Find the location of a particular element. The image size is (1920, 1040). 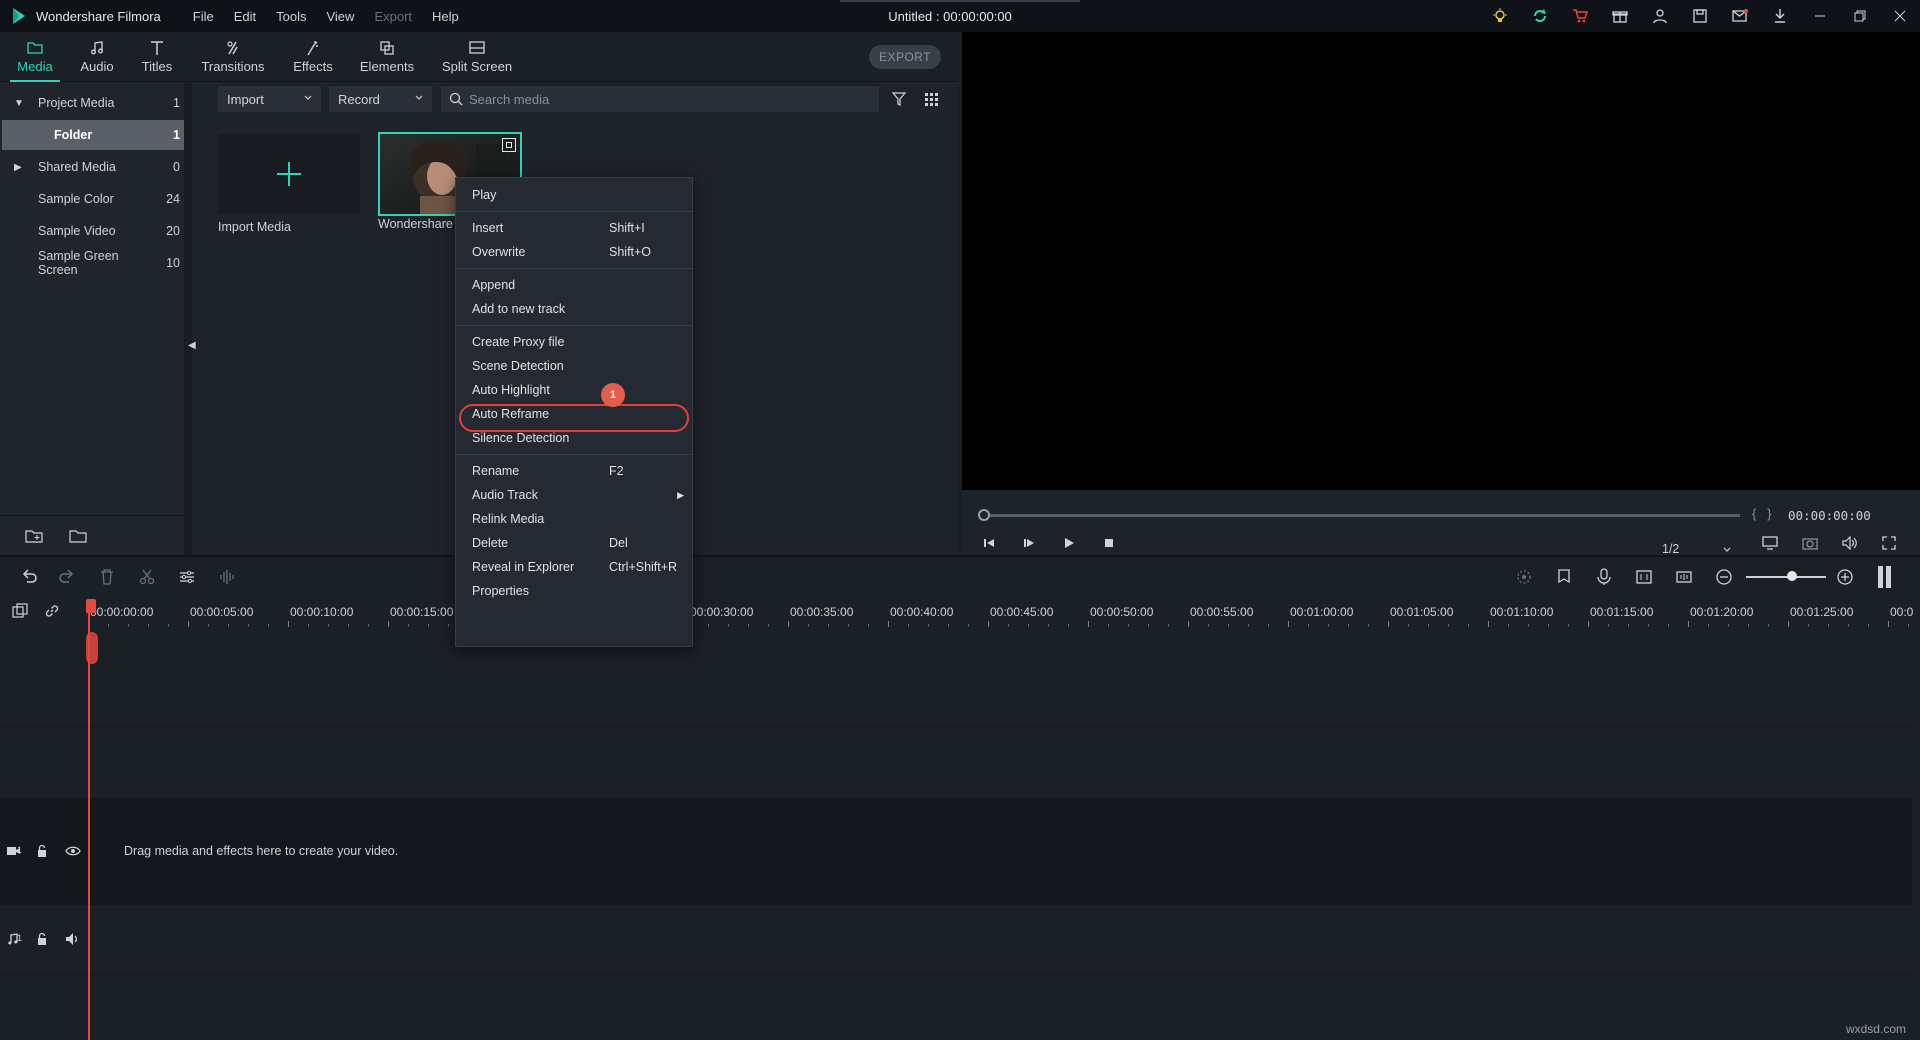

menu-file: File is located at coordinates (203, 16).